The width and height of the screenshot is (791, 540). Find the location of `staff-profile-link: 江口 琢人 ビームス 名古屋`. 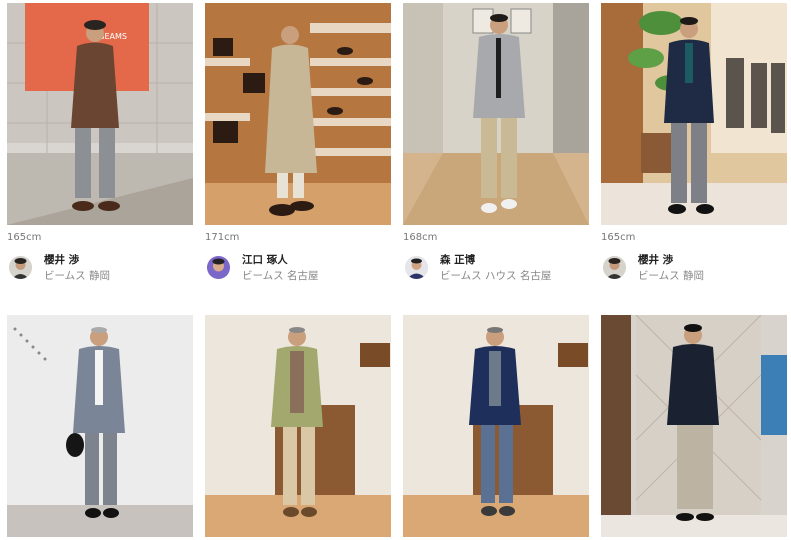

staff-profile-link: 江口 琢人 ビームス 名古屋 is located at coordinates (298, 266).